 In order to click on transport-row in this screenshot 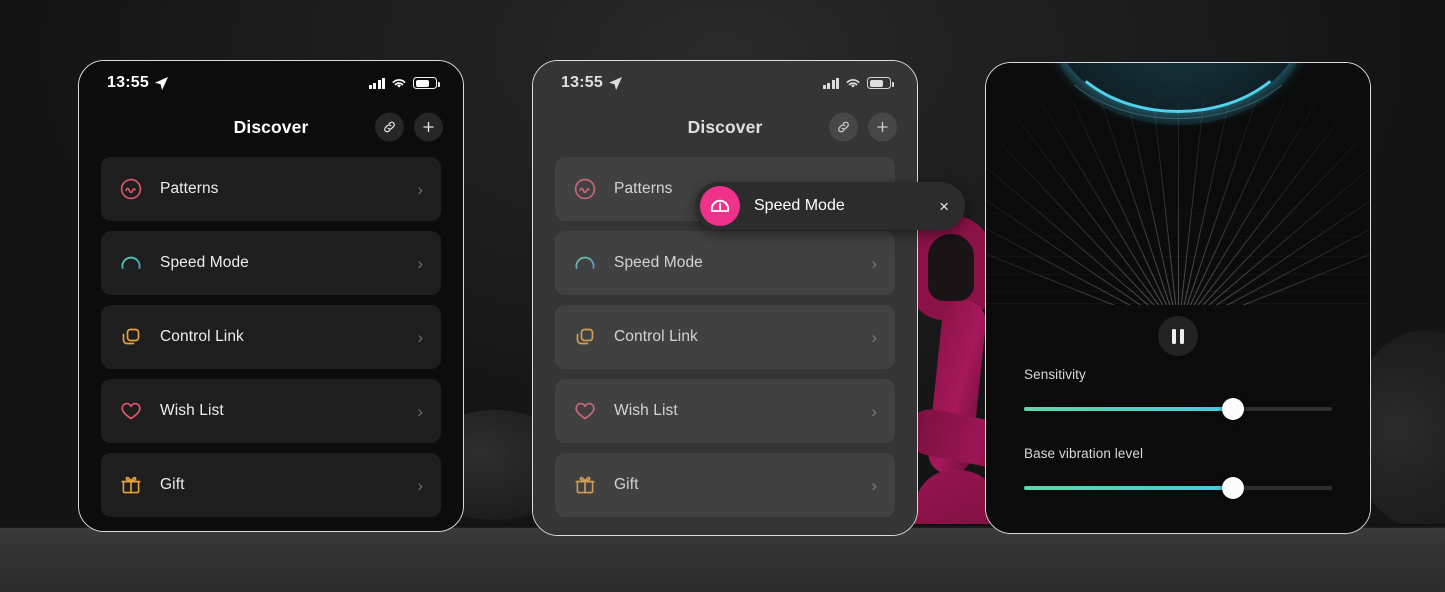, I will do `click(1178, 336)`.